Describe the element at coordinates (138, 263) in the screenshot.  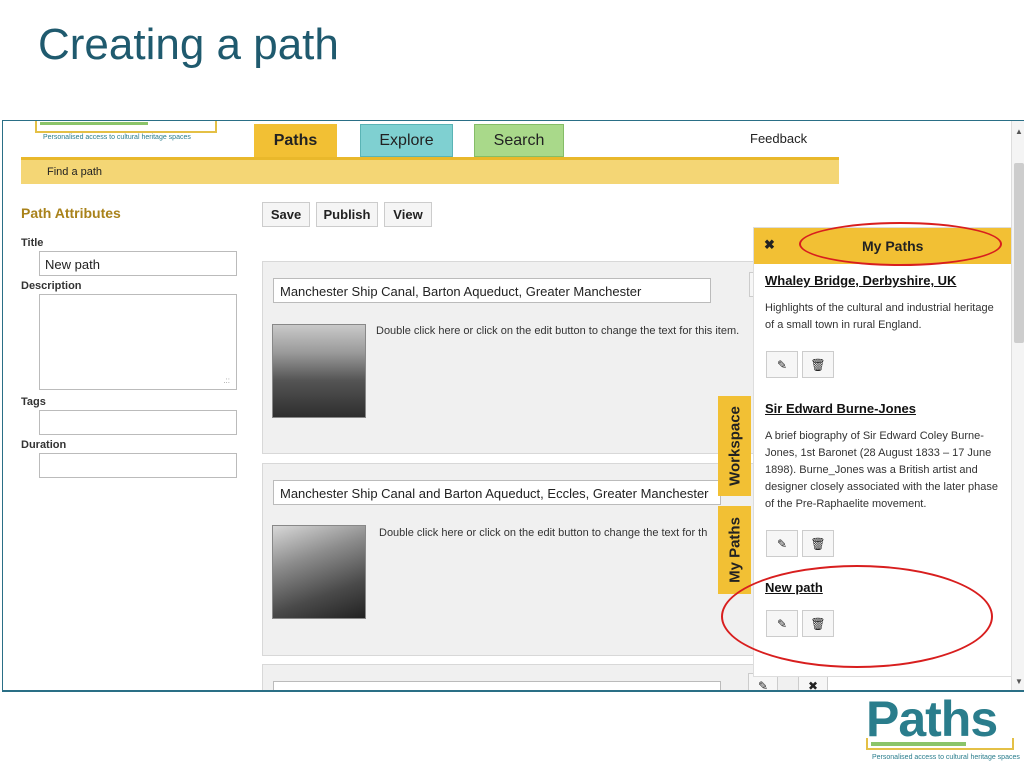
I see `title-field: New path` at that location.